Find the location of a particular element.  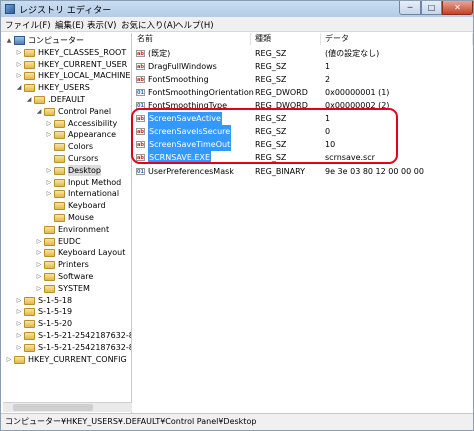

title-bar: レジストリ エディター ─ □ ✕ is located at coordinates (237, 9).